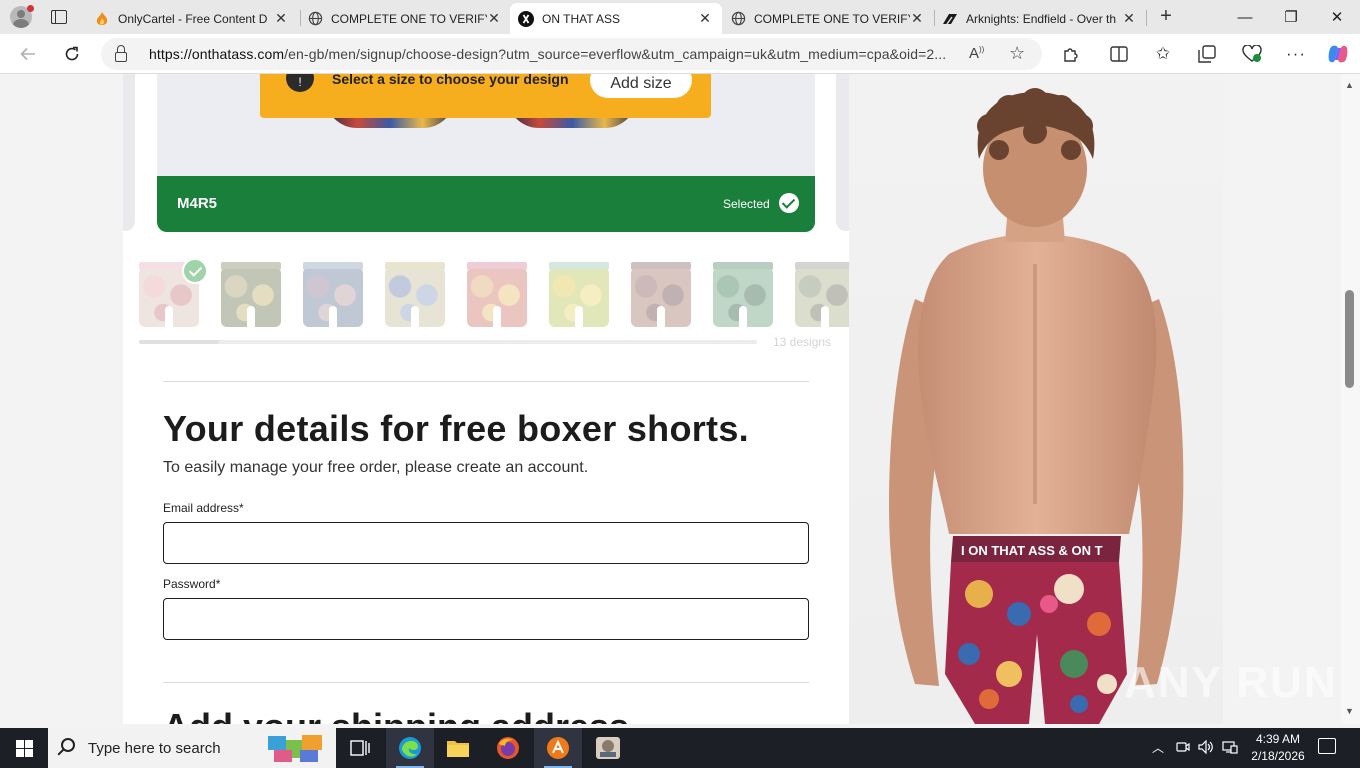 Image resolution: width=1360 pixels, height=768 pixels. What do you see at coordinates (508, 748) in the screenshot?
I see `firefox-icon` at bounding box center [508, 748].